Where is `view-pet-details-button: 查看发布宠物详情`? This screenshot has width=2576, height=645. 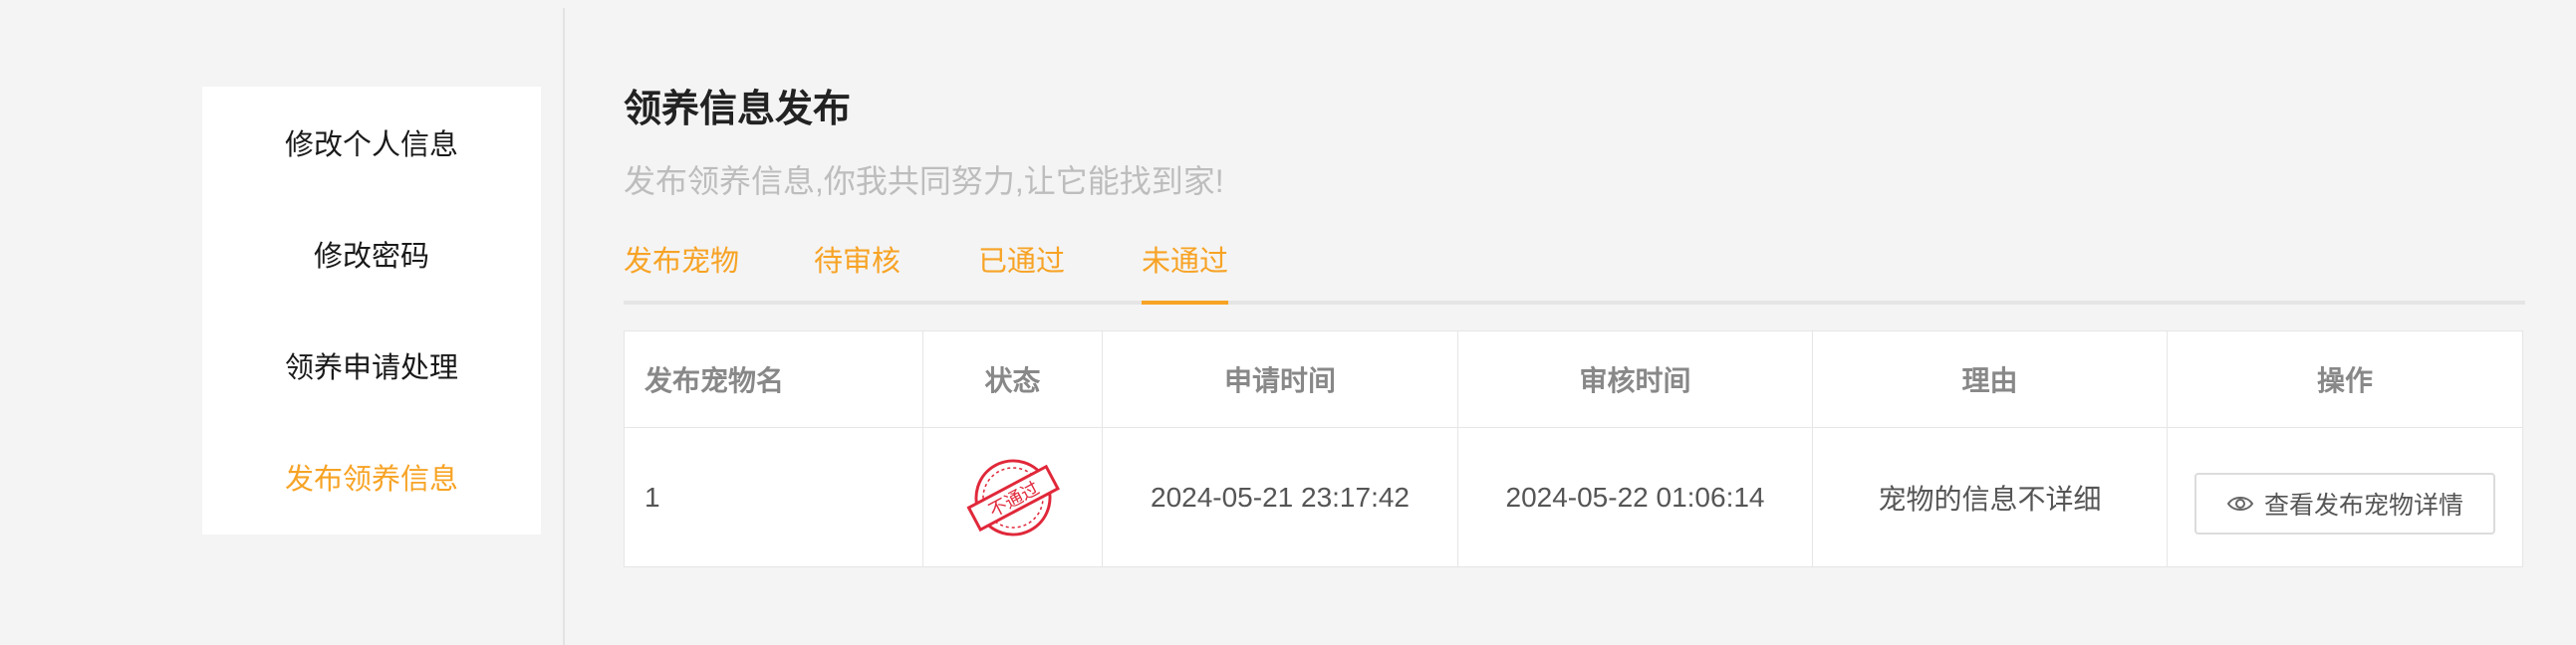 view-pet-details-button: 查看发布宠物详情 is located at coordinates (2344, 504).